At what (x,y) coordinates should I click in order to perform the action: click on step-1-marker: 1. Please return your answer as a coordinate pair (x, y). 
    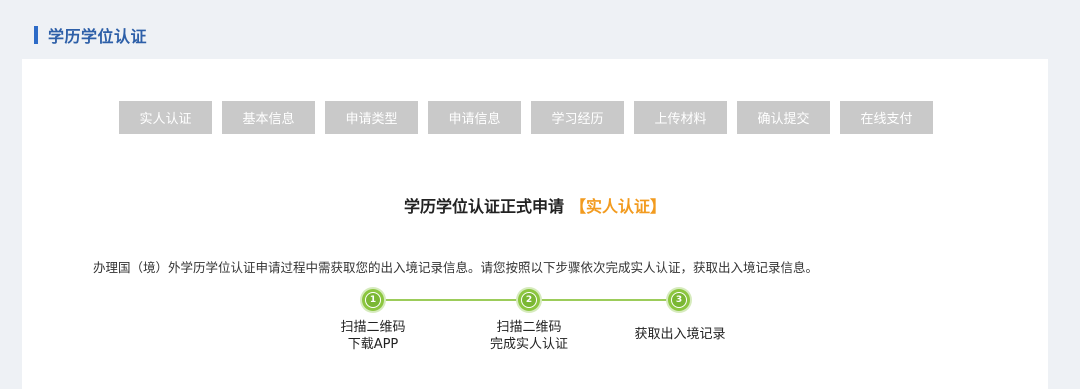
    Looking at the image, I should click on (373, 300).